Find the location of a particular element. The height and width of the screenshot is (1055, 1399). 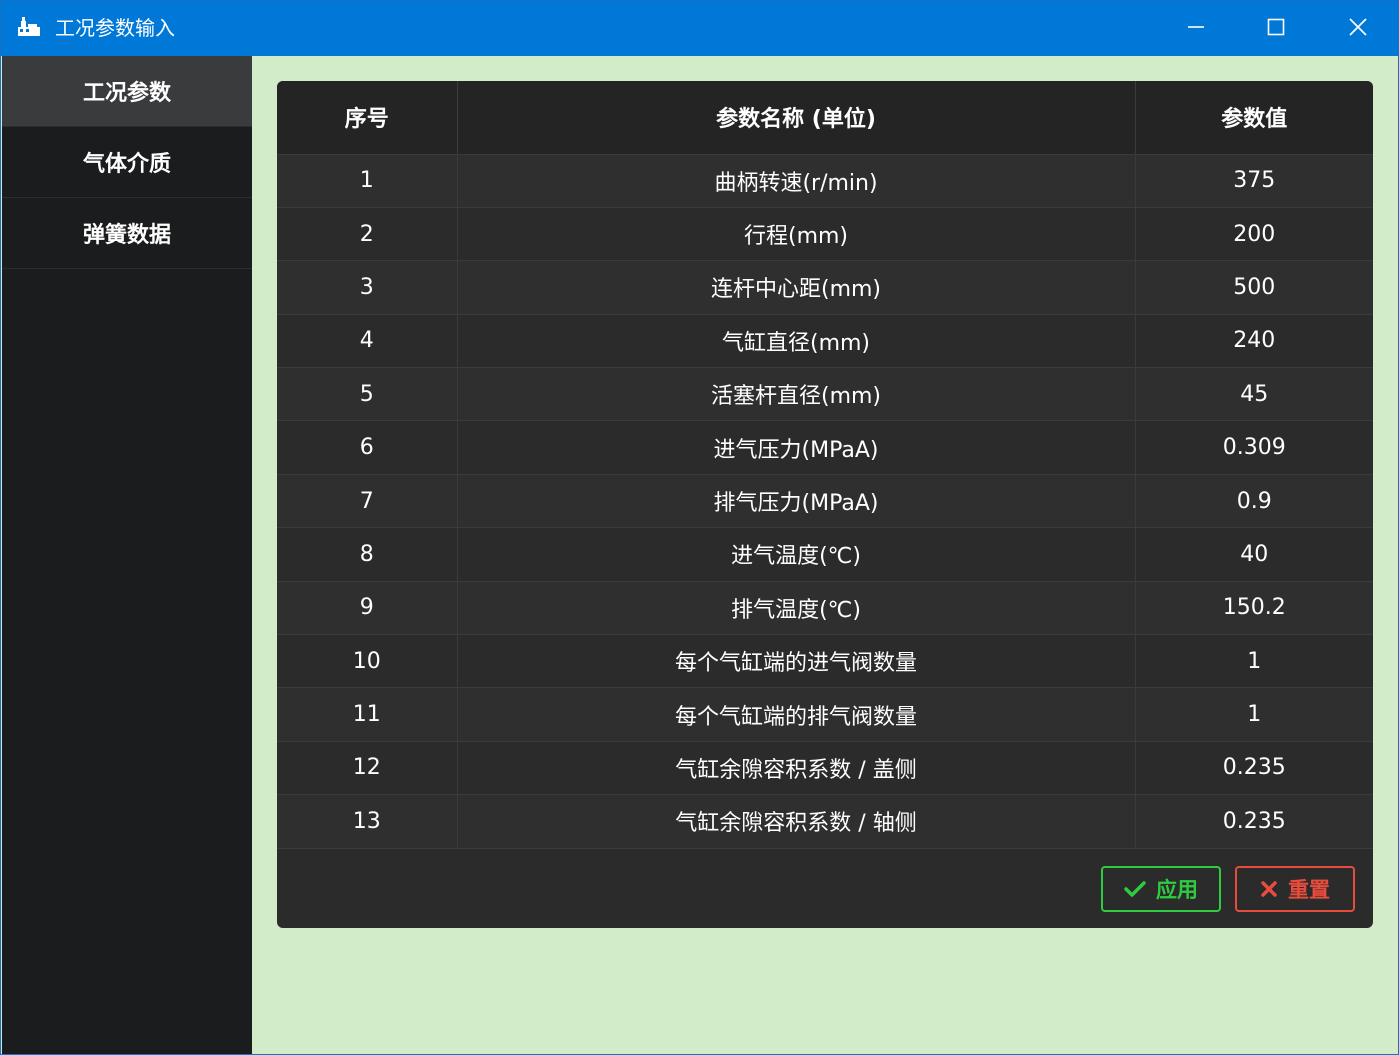

row-index: 2 is located at coordinates (367, 234).